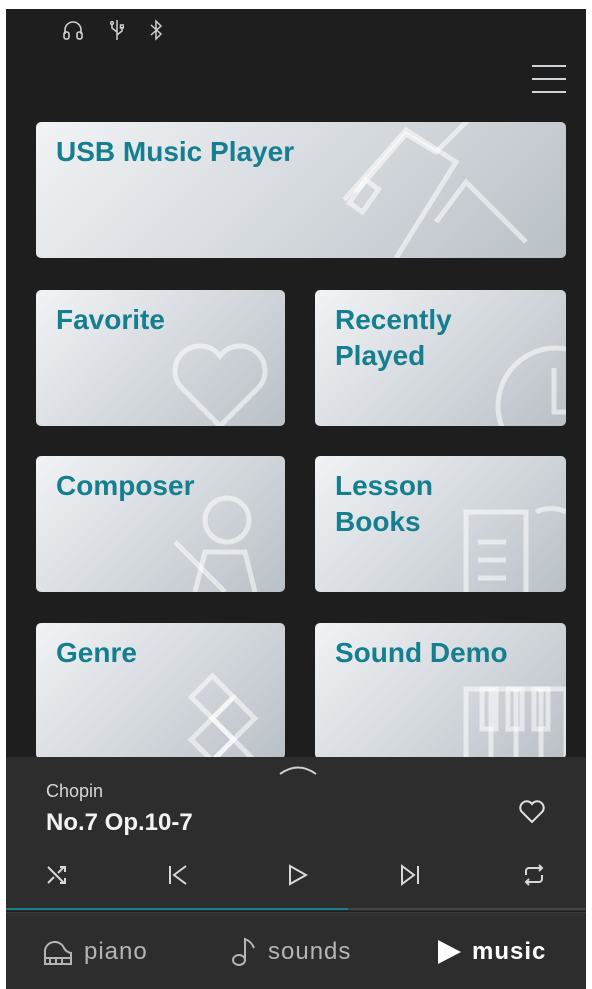 Image resolution: width=592 pixels, height=989 pixels. I want to click on repeat-icon, so click(534, 875).